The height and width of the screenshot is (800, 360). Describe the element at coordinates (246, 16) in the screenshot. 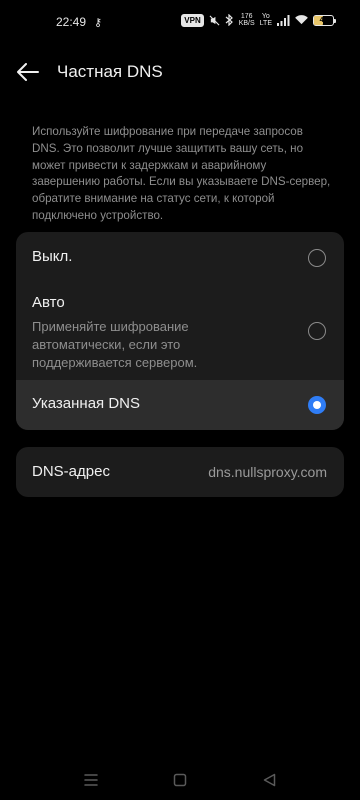

I see `speed-value: 176` at that location.